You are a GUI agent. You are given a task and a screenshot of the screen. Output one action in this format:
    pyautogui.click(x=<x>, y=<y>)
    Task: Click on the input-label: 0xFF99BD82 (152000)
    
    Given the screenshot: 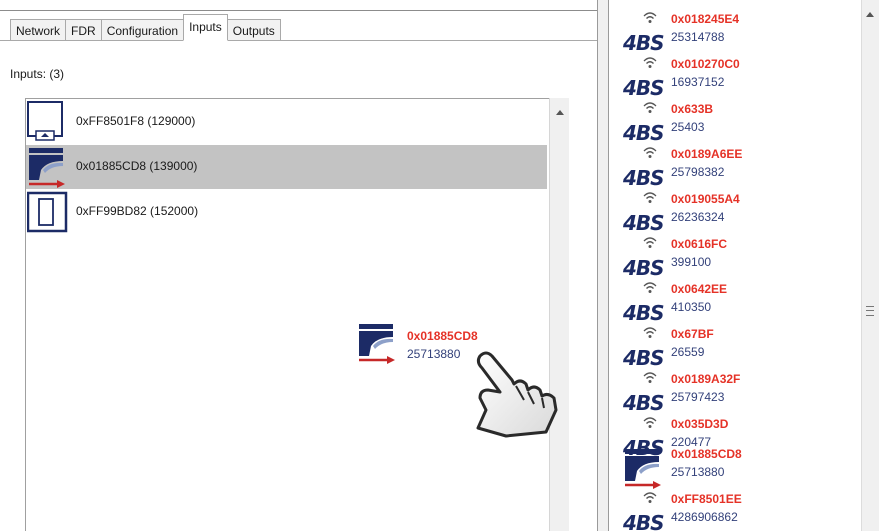 What is the action you would take?
    pyautogui.click(x=137, y=211)
    